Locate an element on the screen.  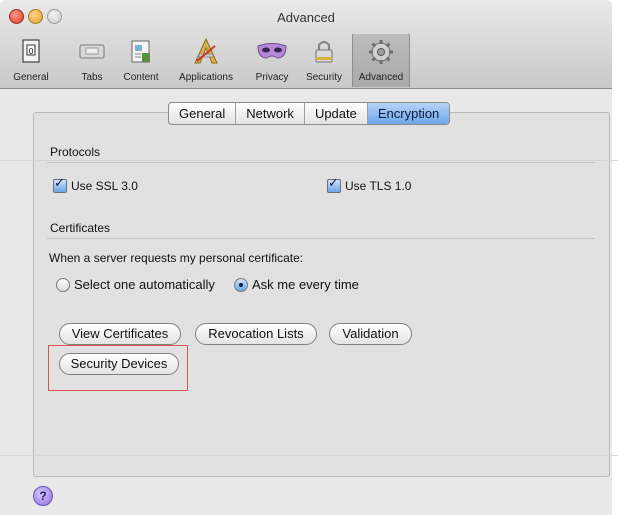
tab-general: General is located at coordinates (203, 113).